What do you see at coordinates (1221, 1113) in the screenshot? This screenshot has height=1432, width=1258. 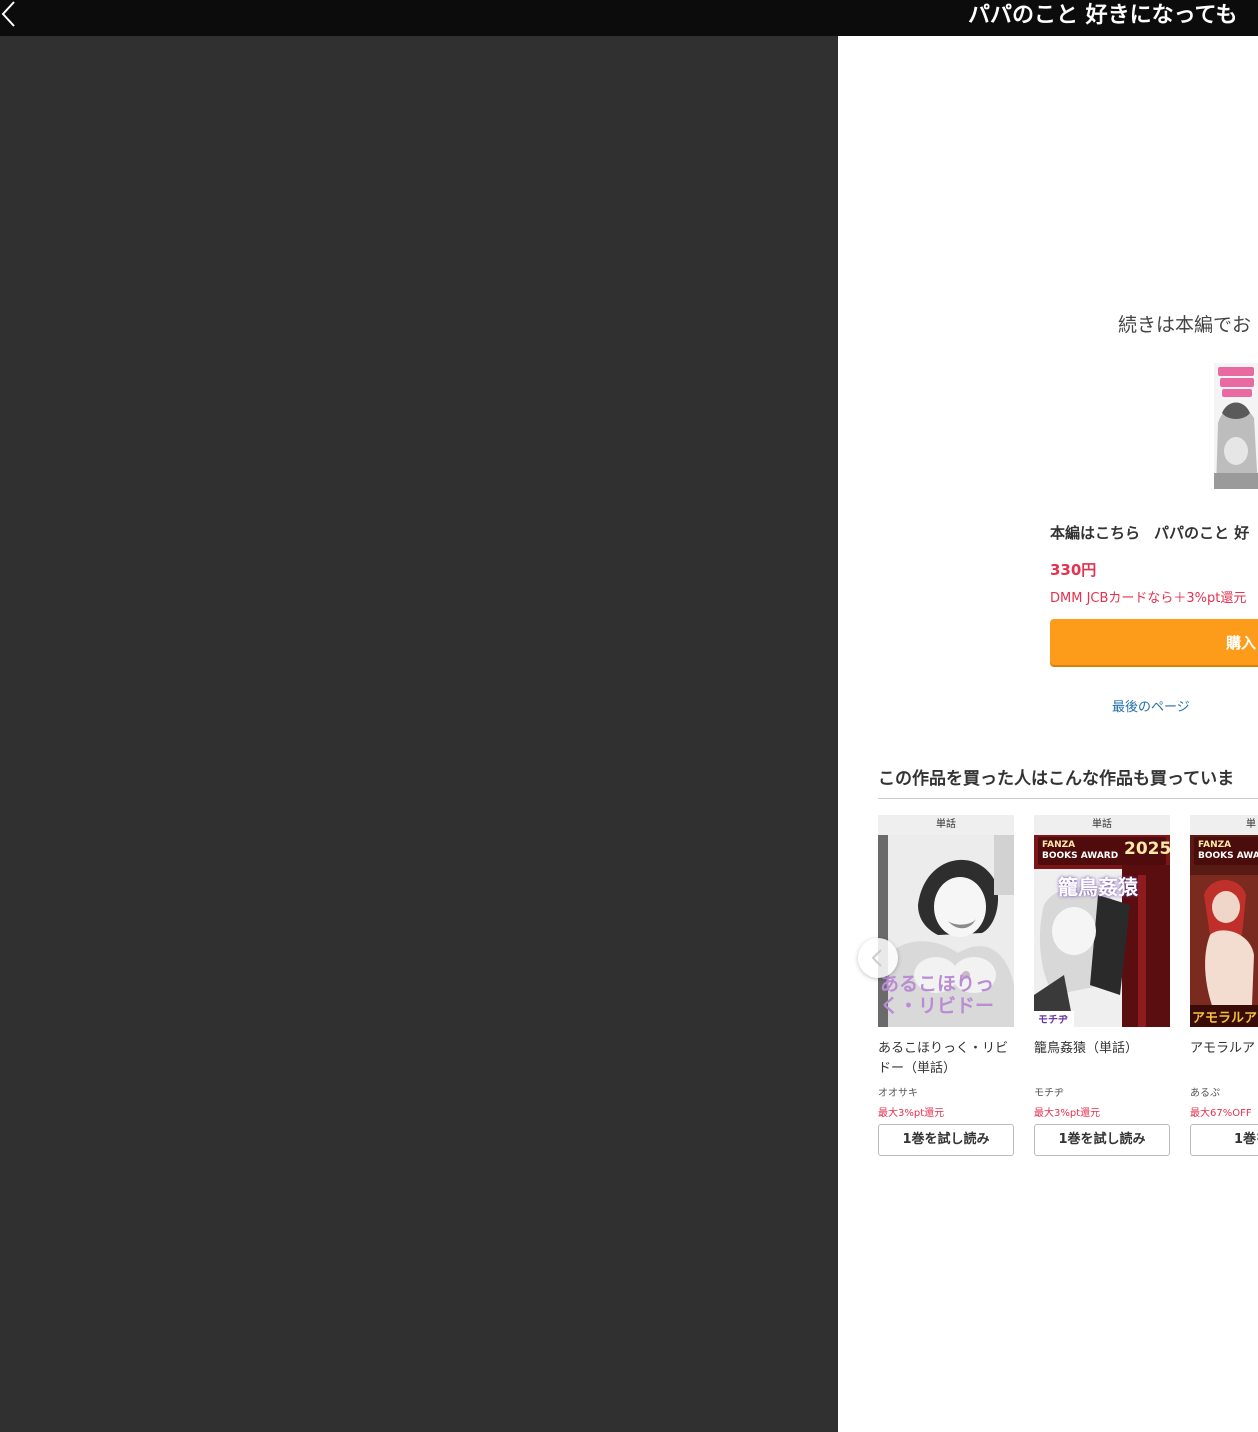 I see `card-campaign: 最大67%OFF` at bounding box center [1221, 1113].